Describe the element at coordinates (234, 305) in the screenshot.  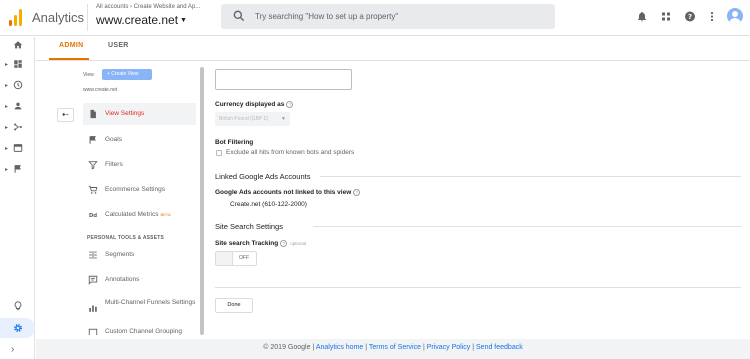
I see `done-button: Done` at that location.